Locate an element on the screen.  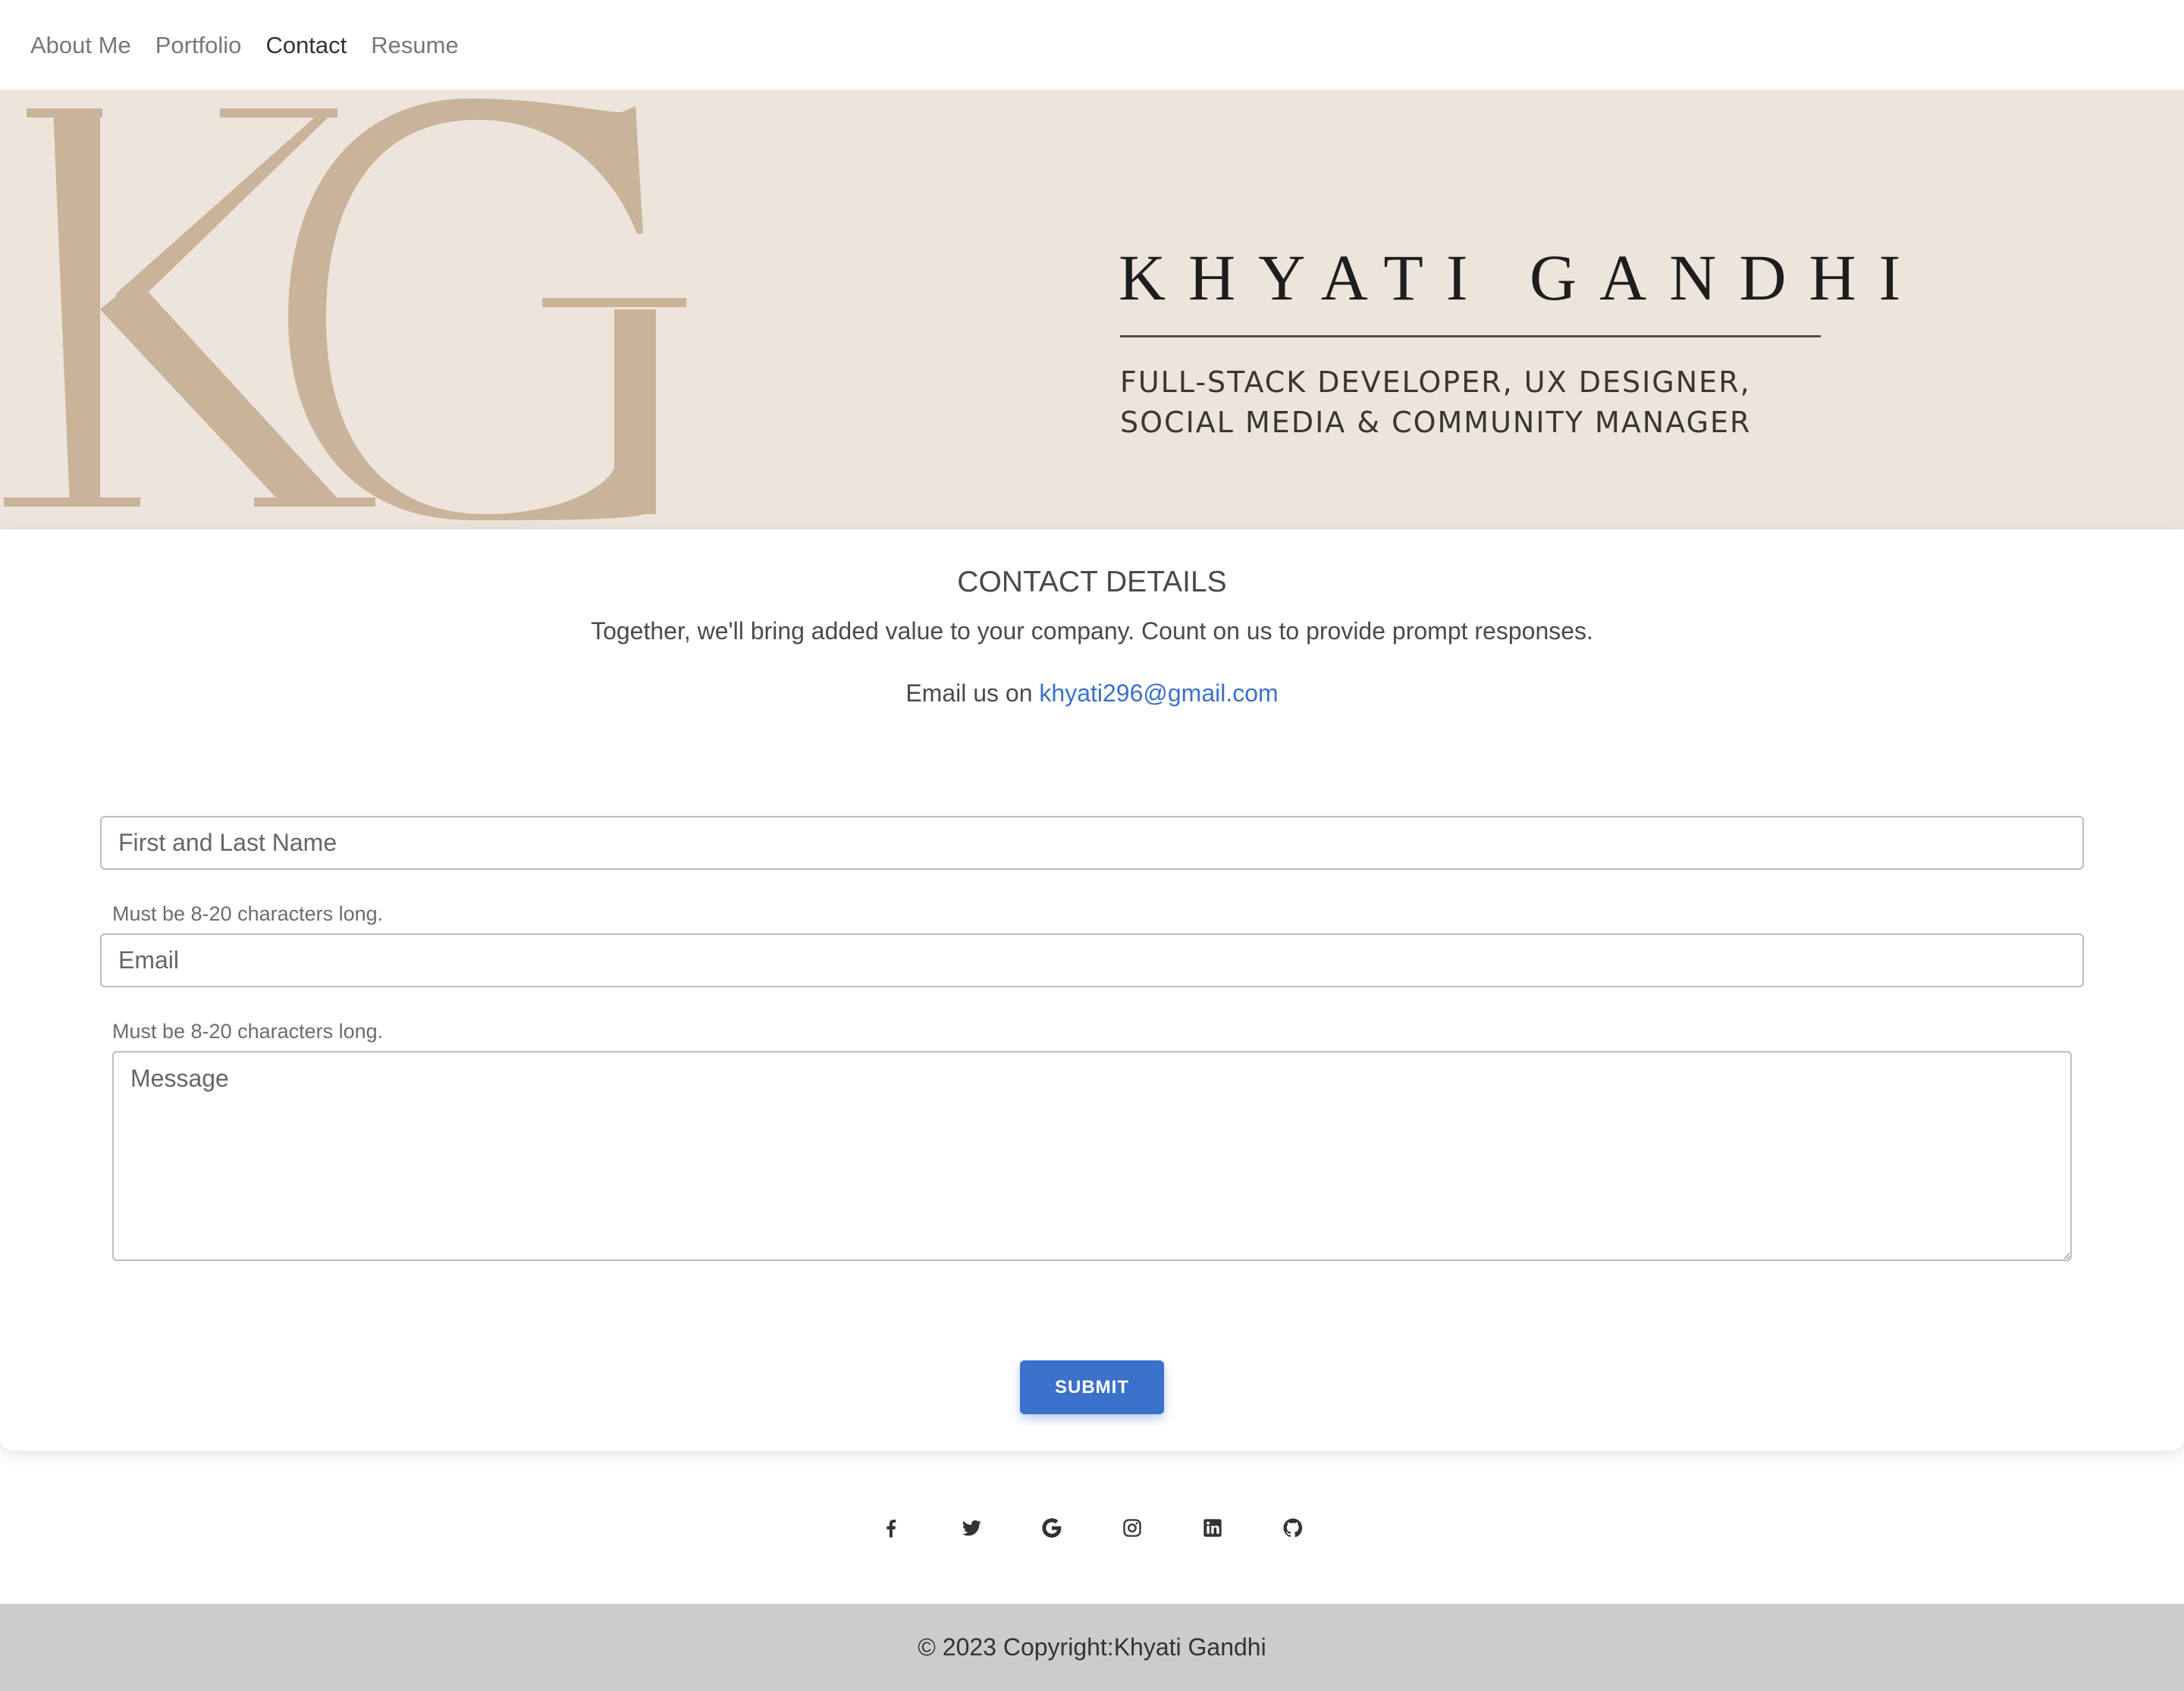
submit-button: SUBMIT is located at coordinates (1092, 1387).